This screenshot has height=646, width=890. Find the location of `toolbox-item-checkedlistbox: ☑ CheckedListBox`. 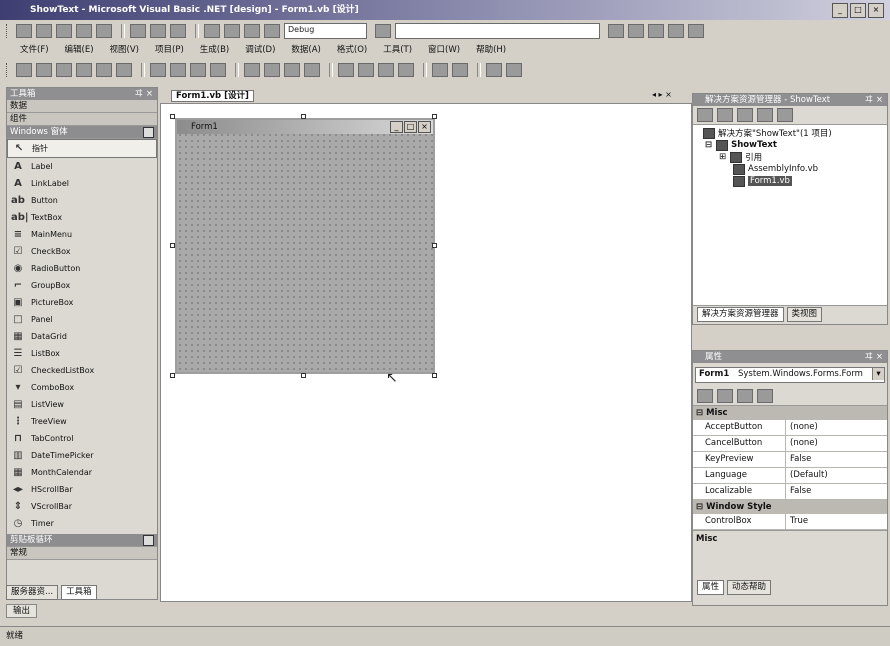

toolbox-item-checkedlistbox: ☑ CheckedListBox is located at coordinates (82, 370).